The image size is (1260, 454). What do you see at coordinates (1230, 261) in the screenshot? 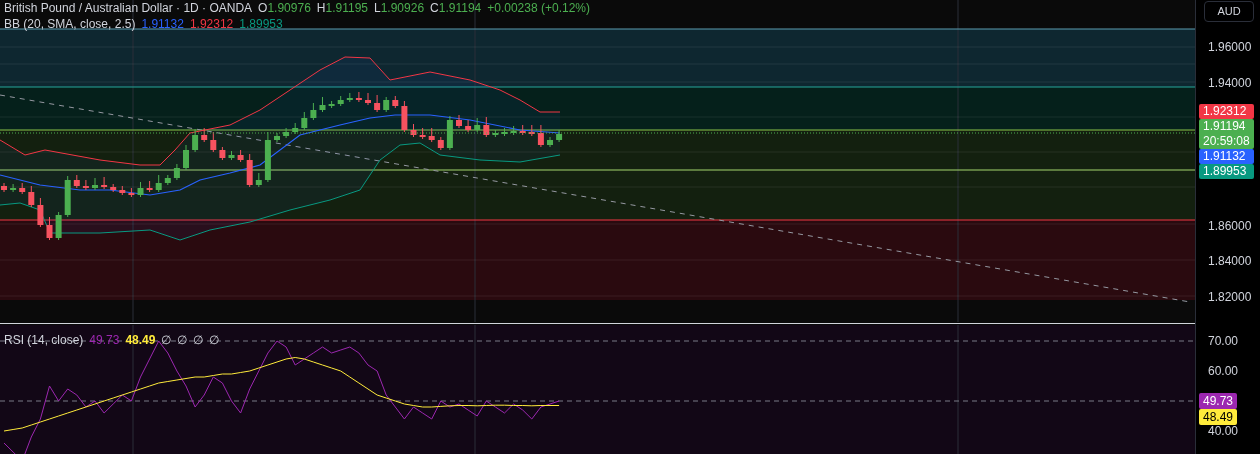
I see `price-tick: 1.84000` at bounding box center [1230, 261].